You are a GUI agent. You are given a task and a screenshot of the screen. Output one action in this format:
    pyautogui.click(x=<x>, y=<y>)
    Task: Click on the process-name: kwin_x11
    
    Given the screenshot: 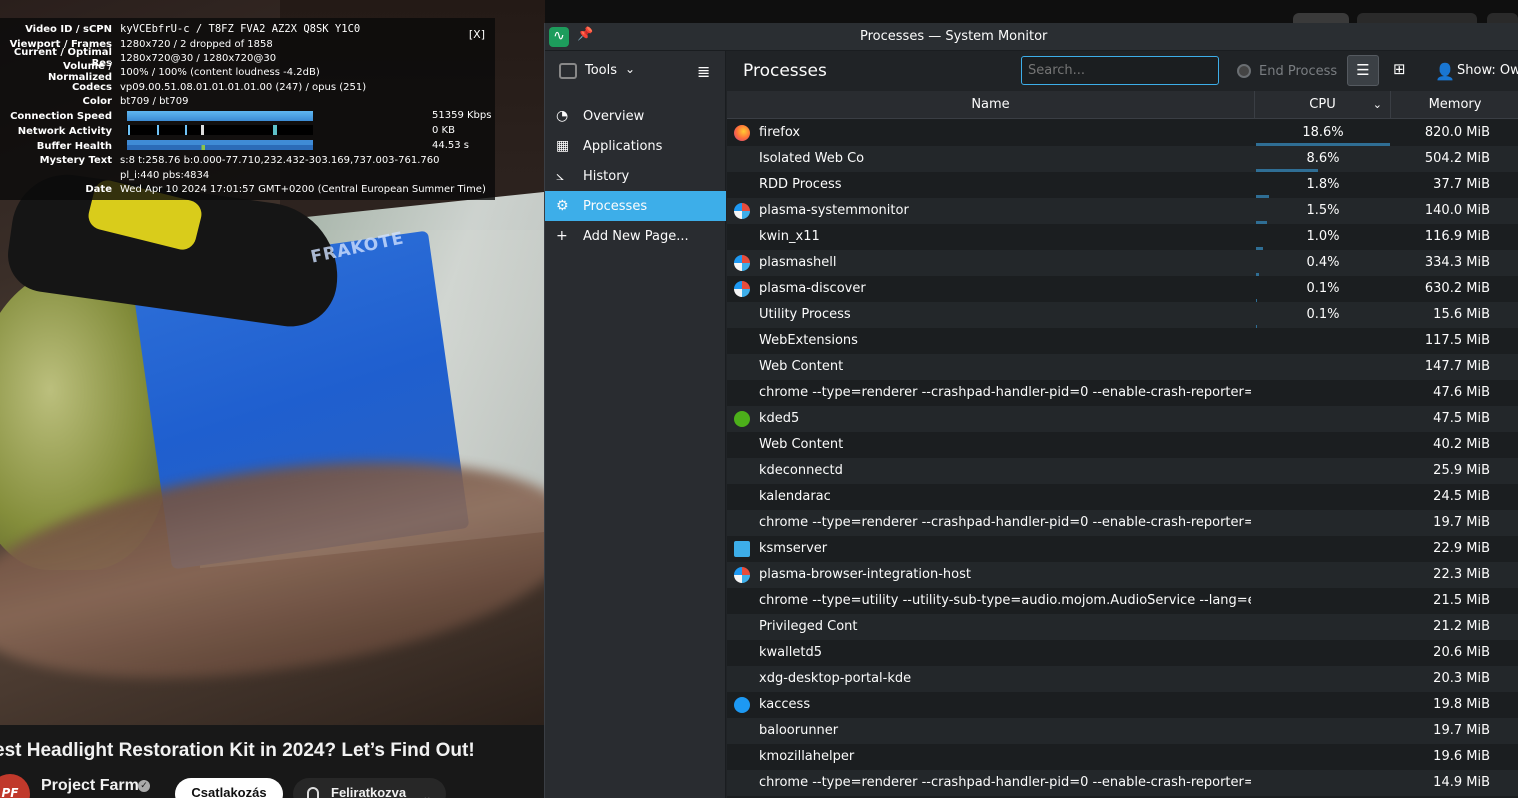 What is the action you would take?
    pyautogui.click(x=789, y=236)
    